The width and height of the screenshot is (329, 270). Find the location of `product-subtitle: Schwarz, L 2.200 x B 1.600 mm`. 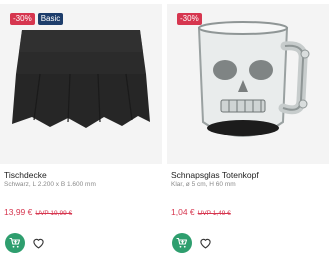

product-subtitle: Schwarz, L 2.200 x B 1.600 mm is located at coordinates (50, 184).